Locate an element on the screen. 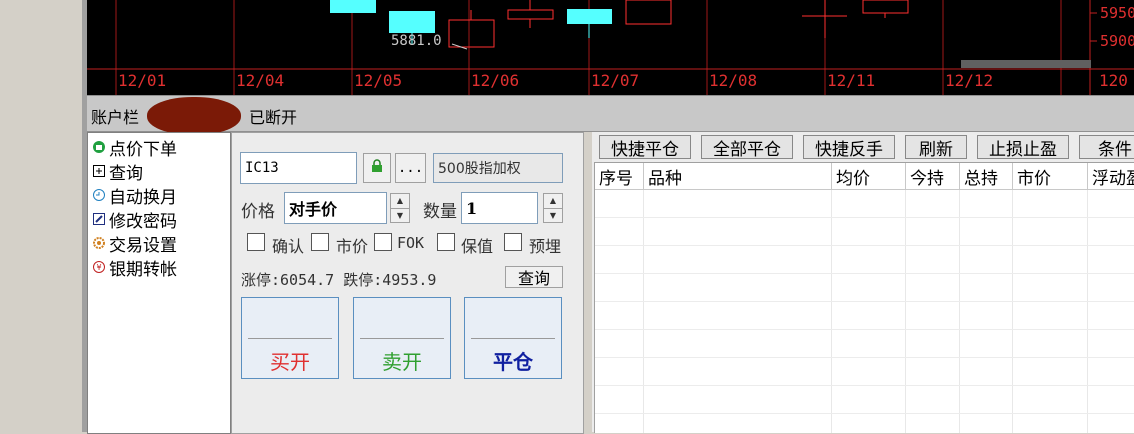  price-spinner: ▲ ▼ is located at coordinates (400, 208).